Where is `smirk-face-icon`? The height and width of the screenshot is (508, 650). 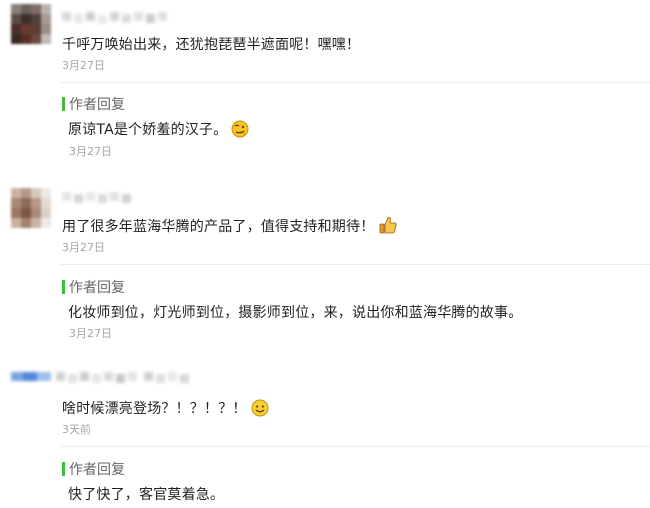
smirk-face-icon is located at coordinates (240, 131).